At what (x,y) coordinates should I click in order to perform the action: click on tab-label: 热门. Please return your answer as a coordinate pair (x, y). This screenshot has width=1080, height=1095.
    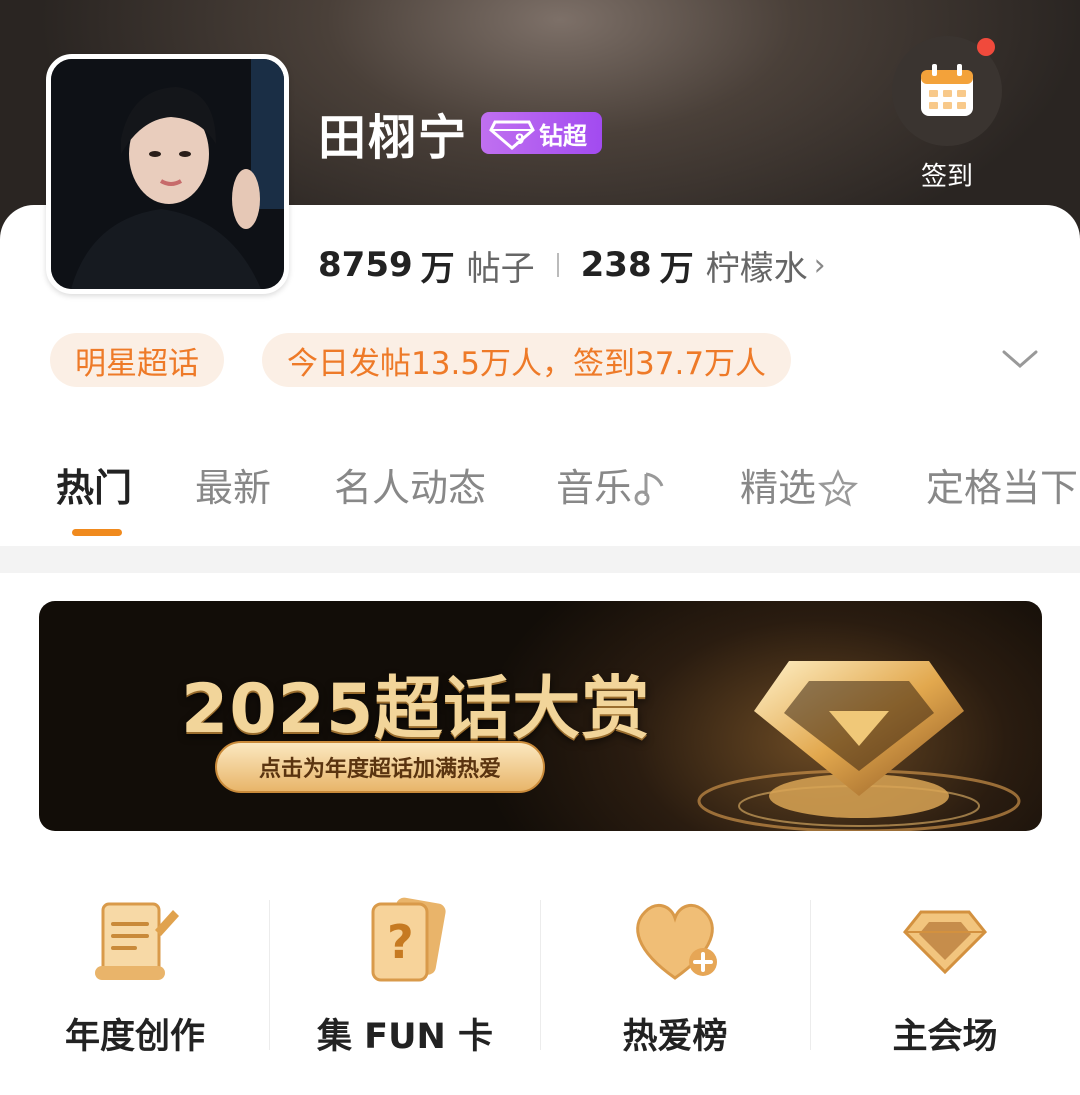
    Looking at the image, I should click on (94, 488).